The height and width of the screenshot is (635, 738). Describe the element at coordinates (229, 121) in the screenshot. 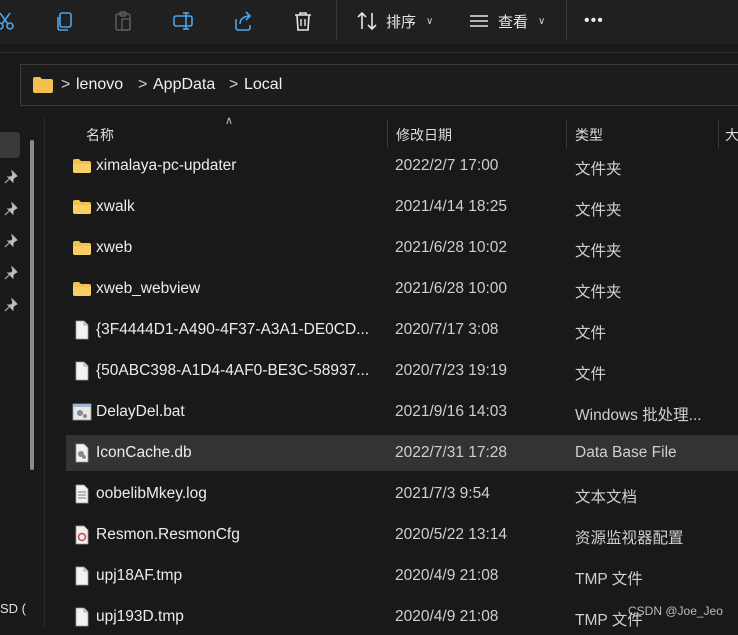

I see `sort-ascending-icon: ∧` at that location.